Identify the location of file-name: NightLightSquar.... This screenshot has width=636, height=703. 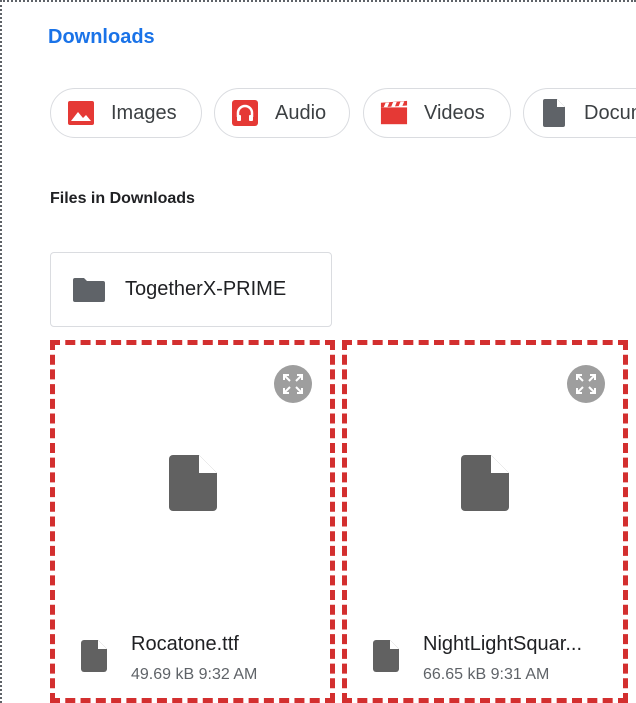
(502, 644).